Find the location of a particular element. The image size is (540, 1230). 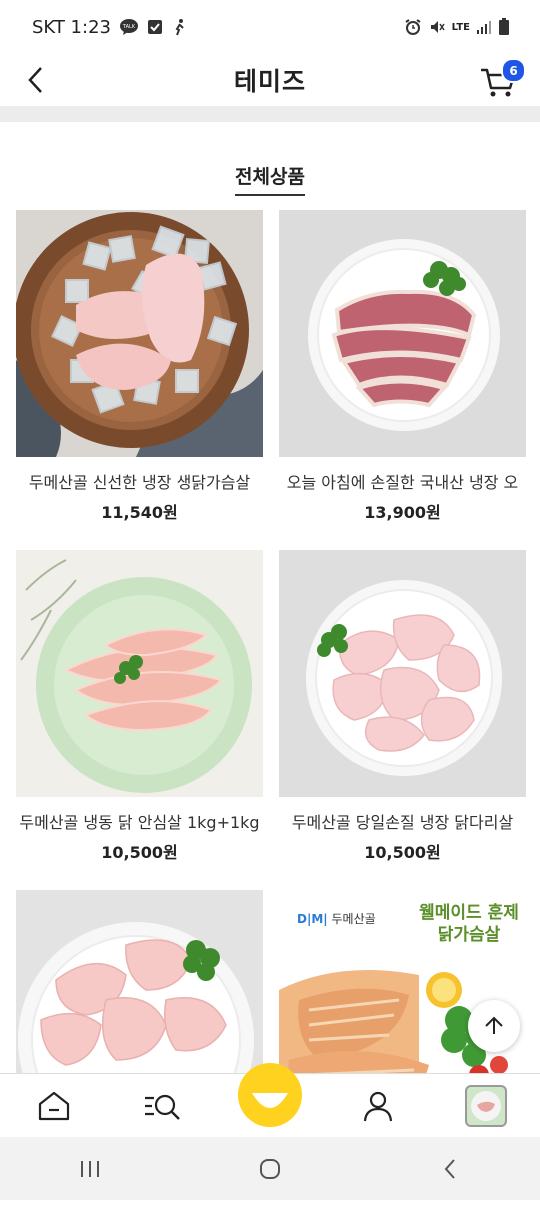

talk-icon: TALK is located at coordinates (129, 27).